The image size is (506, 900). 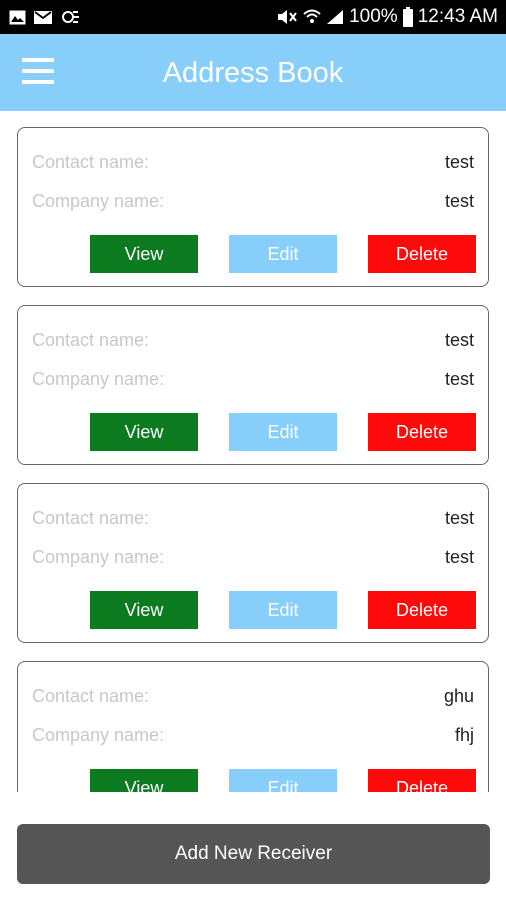 What do you see at coordinates (373, 16) in the screenshot?
I see `battery-level: 100%` at bounding box center [373, 16].